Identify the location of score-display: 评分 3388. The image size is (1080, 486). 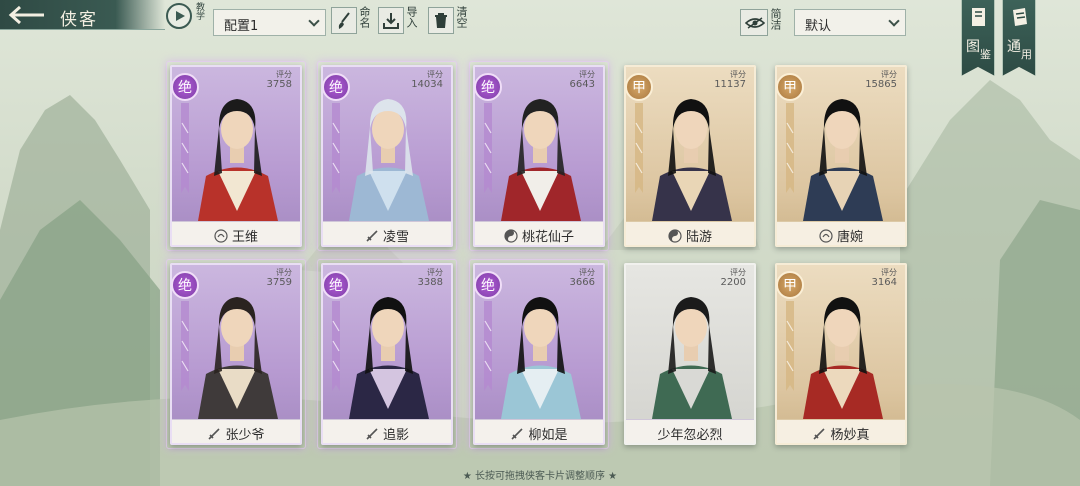
(430, 278).